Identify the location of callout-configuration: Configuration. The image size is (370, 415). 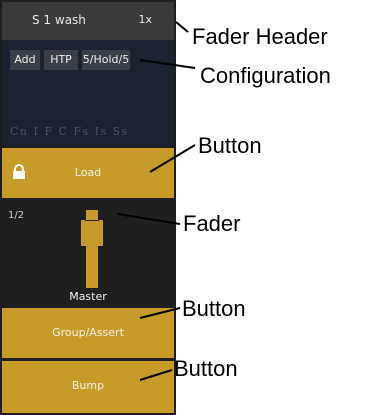
(265, 75).